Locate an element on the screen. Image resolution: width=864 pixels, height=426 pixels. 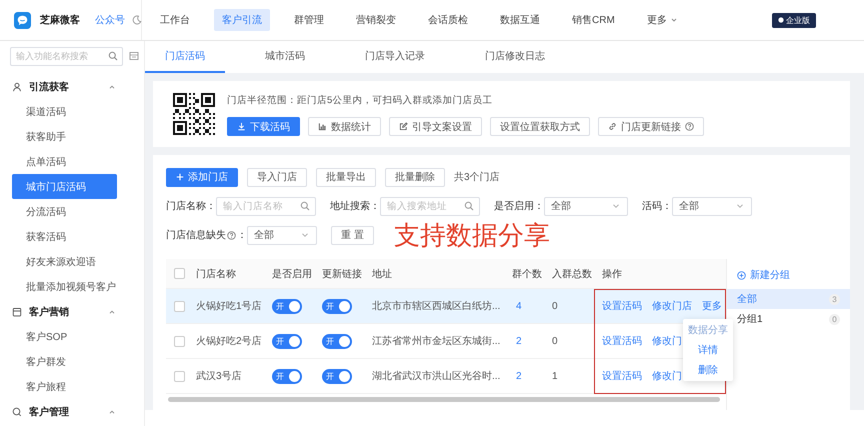
toolbar-button: 设置位置获取方式 is located at coordinates (540, 126).